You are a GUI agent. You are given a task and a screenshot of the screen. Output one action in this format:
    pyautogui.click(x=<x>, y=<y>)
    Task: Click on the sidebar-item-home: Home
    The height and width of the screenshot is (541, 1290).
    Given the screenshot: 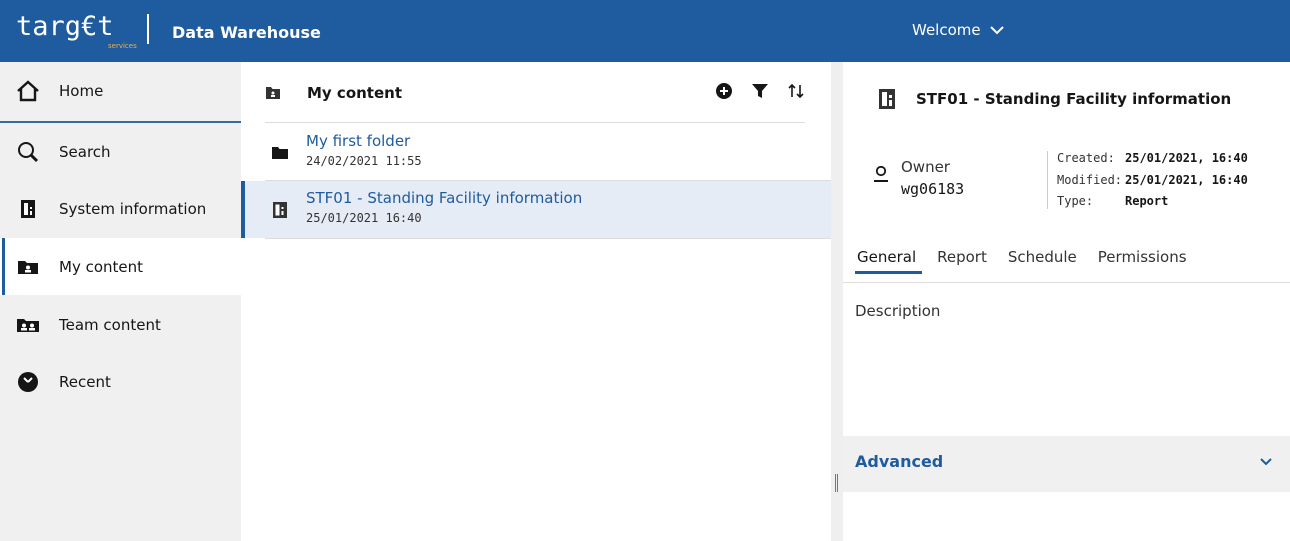 What is the action you would take?
    pyautogui.click(x=120, y=90)
    